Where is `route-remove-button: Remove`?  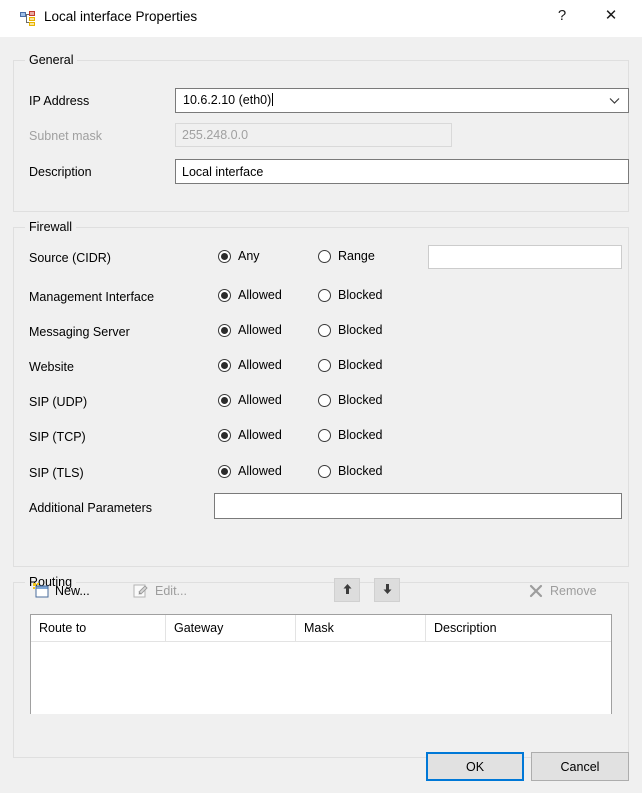
route-remove-button: Remove is located at coordinates (562, 591).